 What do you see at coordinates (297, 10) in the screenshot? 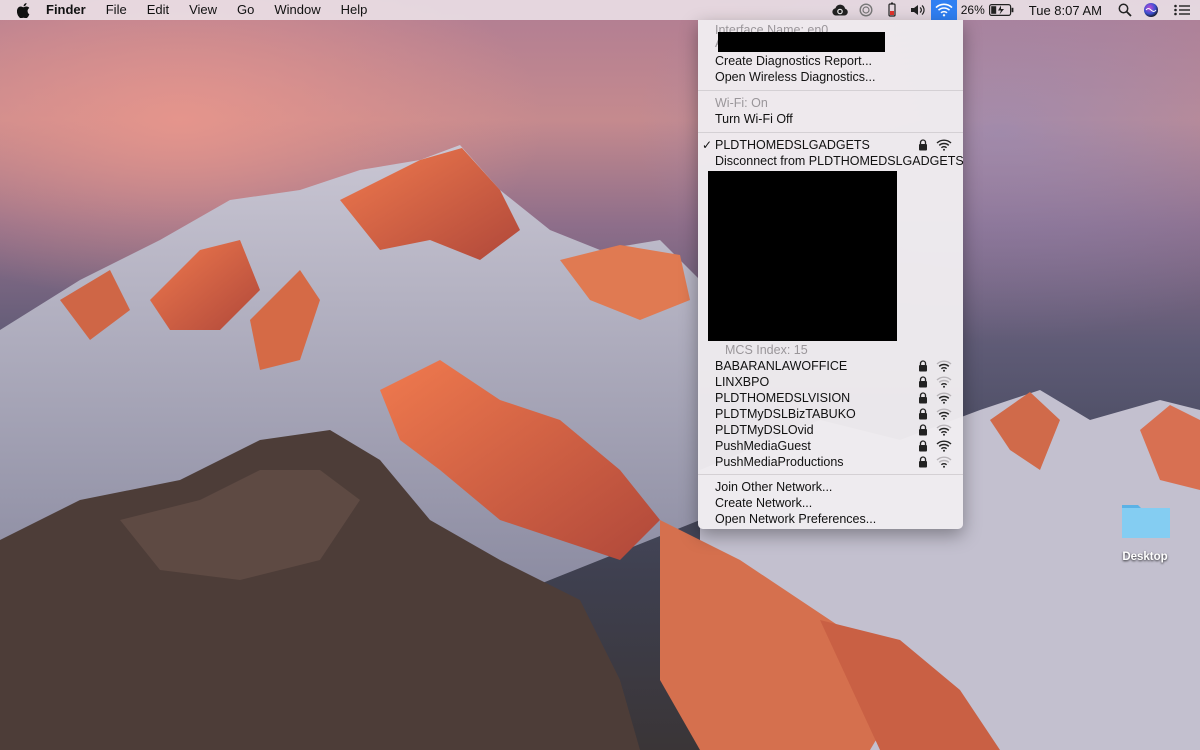
I see `menu-window: Window` at bounding box center [297, 10].